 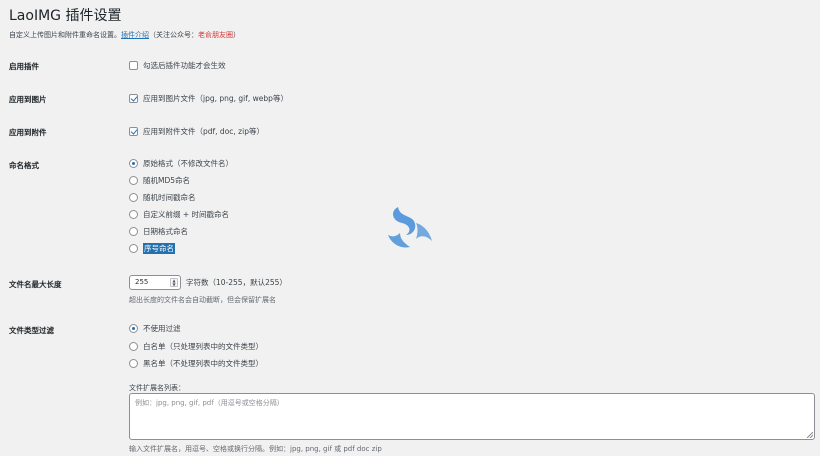 I want to click on selected-text-highlight: 序号命名, so click(x=159, y=248).